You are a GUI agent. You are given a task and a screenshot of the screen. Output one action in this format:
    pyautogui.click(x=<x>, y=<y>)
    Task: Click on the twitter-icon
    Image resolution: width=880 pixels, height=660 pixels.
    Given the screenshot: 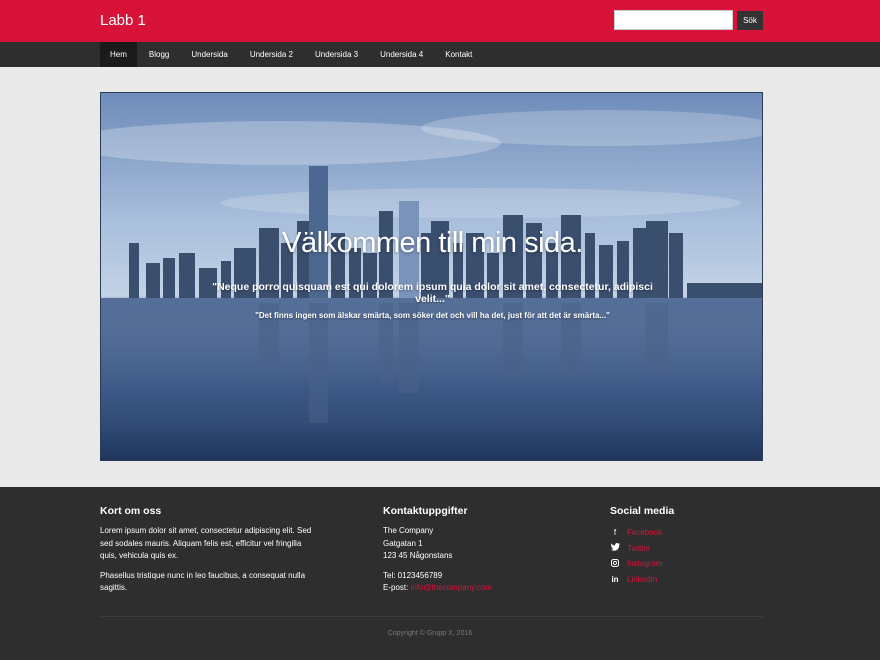 What is the action you would take?
    pyautogui.click(x=615, y=548)
    